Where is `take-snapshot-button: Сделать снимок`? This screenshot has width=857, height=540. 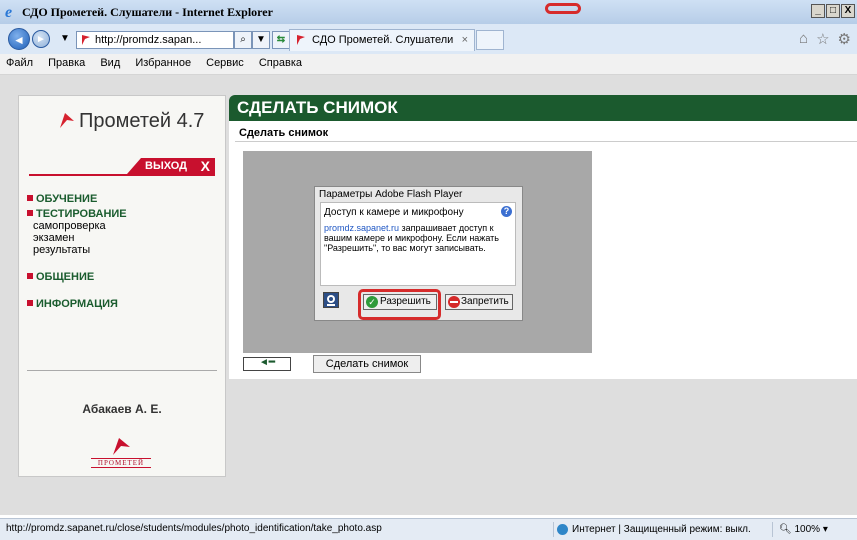 take-snapshot-button: Сделать снимок is located at coordinates (367, 364).